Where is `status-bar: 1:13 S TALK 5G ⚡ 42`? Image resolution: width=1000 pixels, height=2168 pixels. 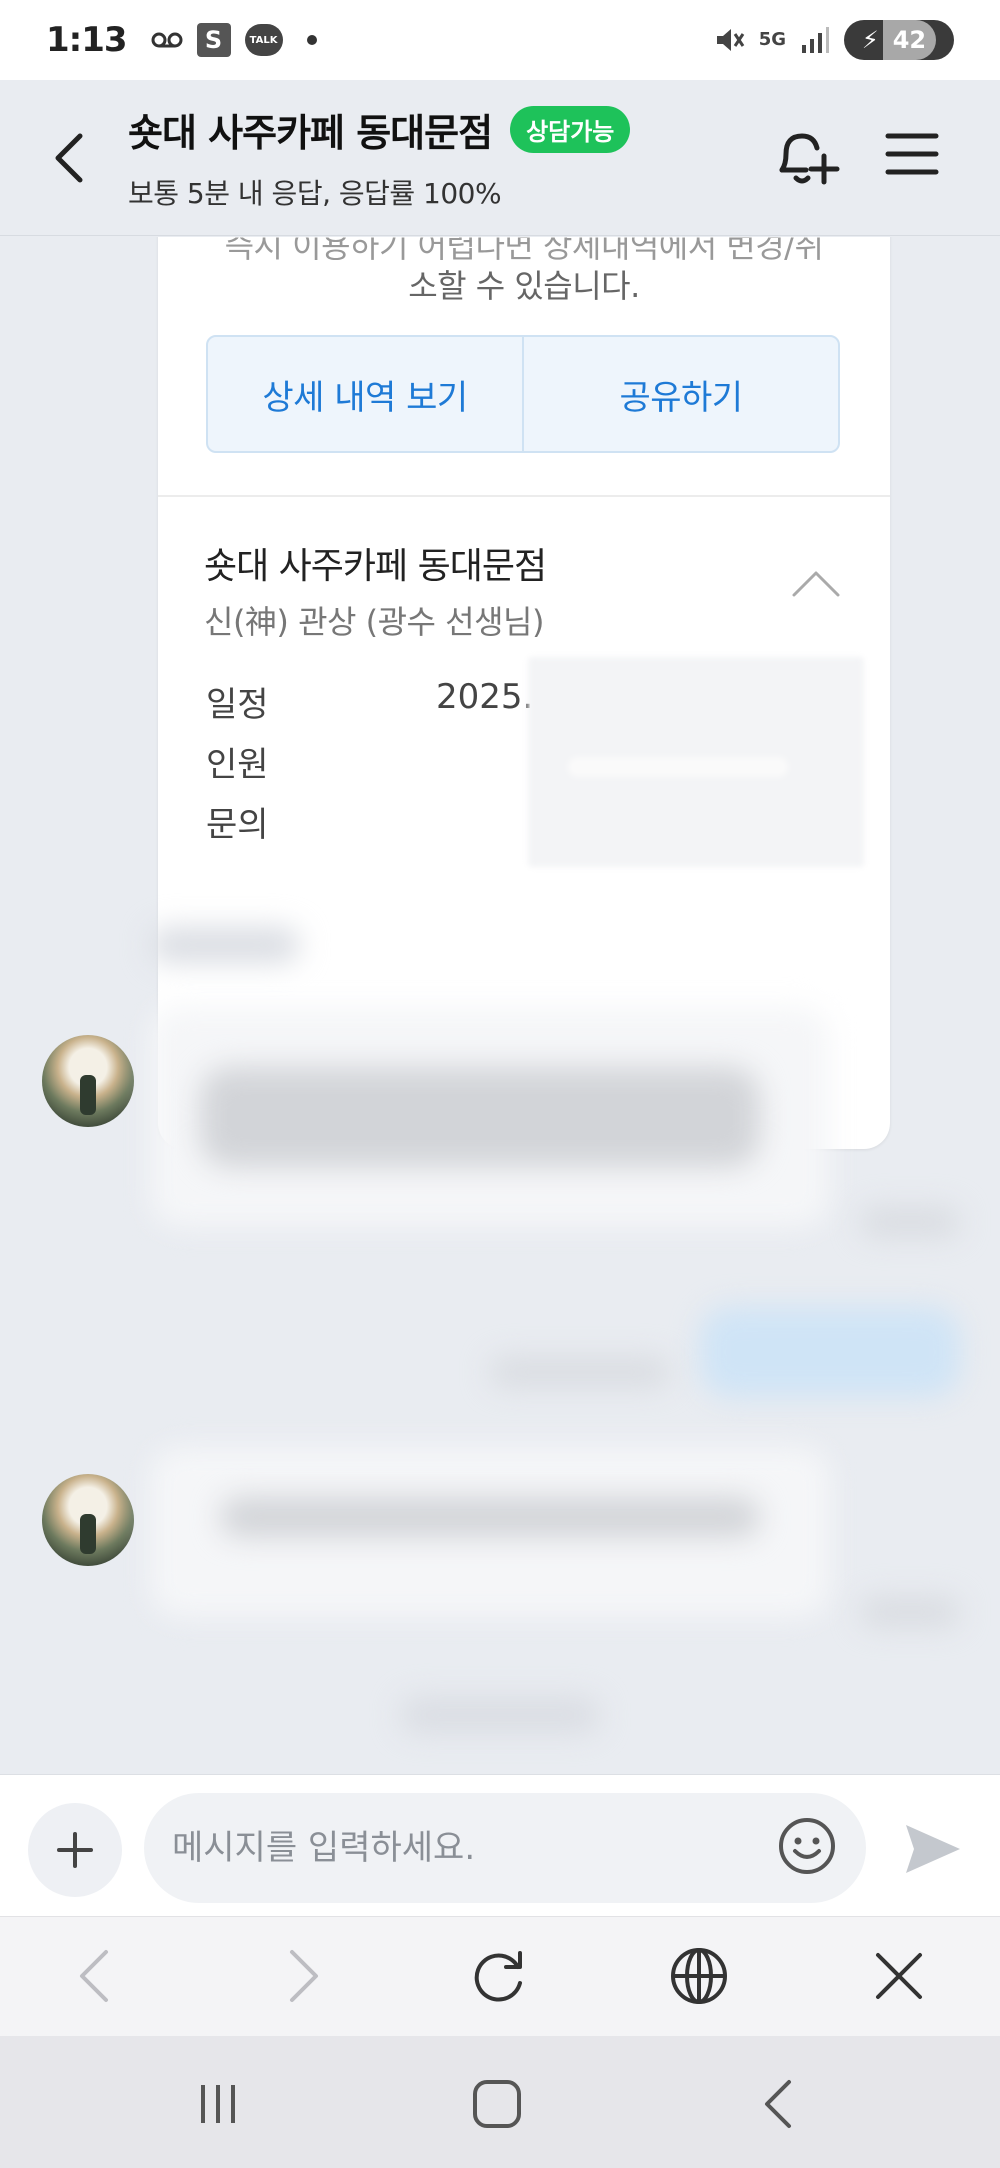
status-bar: 1:13 S TALK 5G ⚡ 42 is located at coordinates (500, 40).